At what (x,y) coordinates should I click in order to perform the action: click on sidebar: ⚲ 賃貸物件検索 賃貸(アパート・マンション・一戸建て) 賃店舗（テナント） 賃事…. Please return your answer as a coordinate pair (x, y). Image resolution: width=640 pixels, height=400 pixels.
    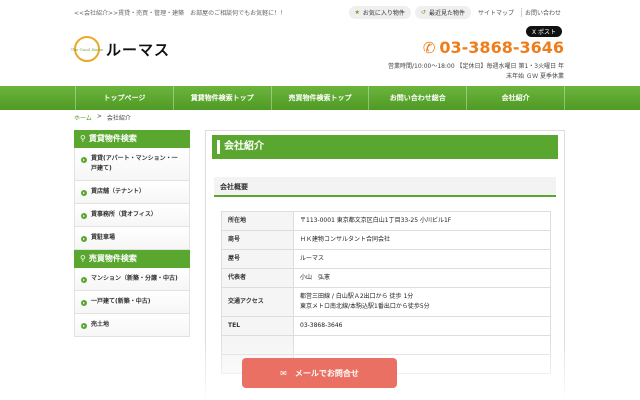
    Looking at the image, I should click on (132, 233).